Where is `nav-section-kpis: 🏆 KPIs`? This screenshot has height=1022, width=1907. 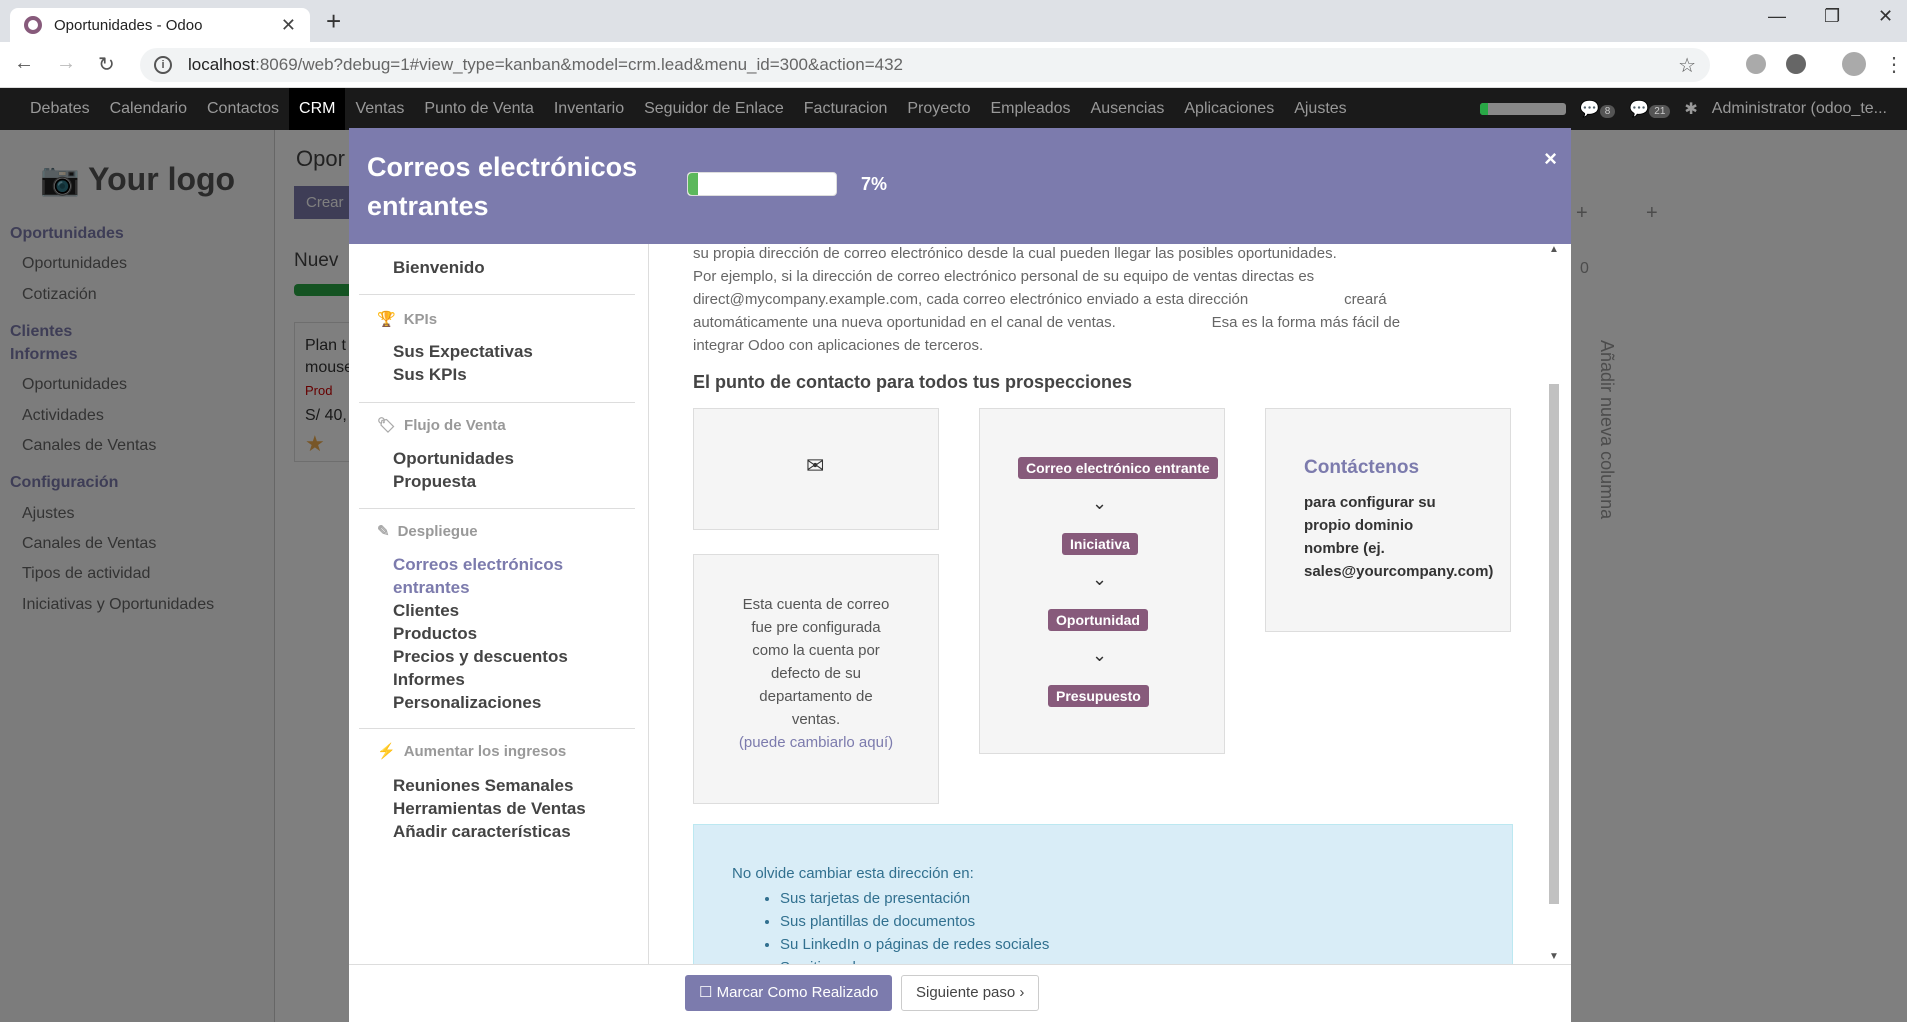
nav-section-kpis: 🏆 KPIs is located at coordinates (407, 319).